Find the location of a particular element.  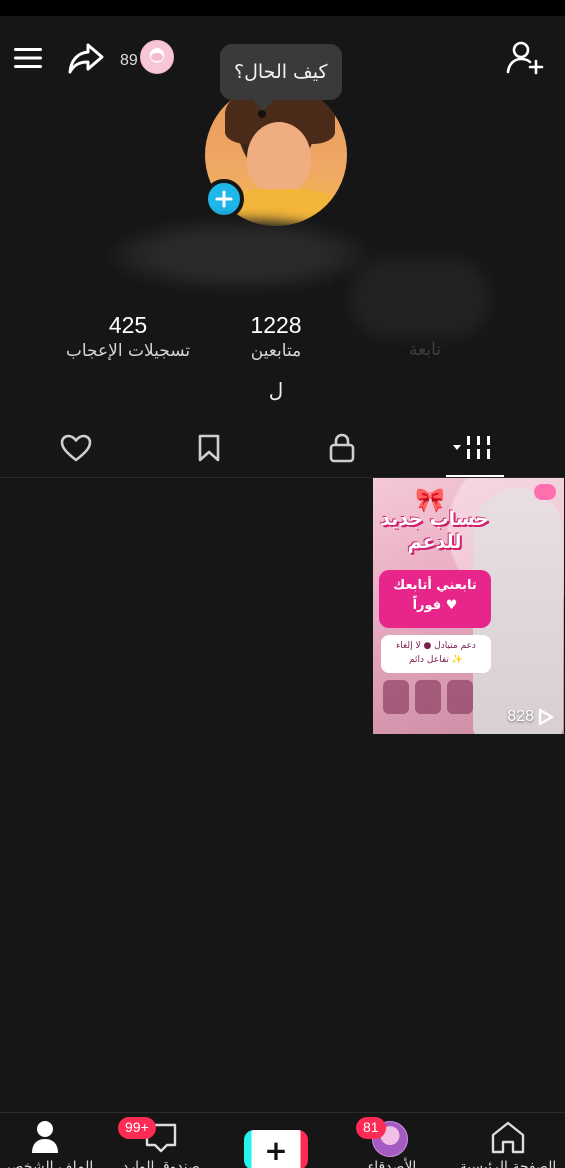

followers-label: متابعين is located at coordinates (276, 351).